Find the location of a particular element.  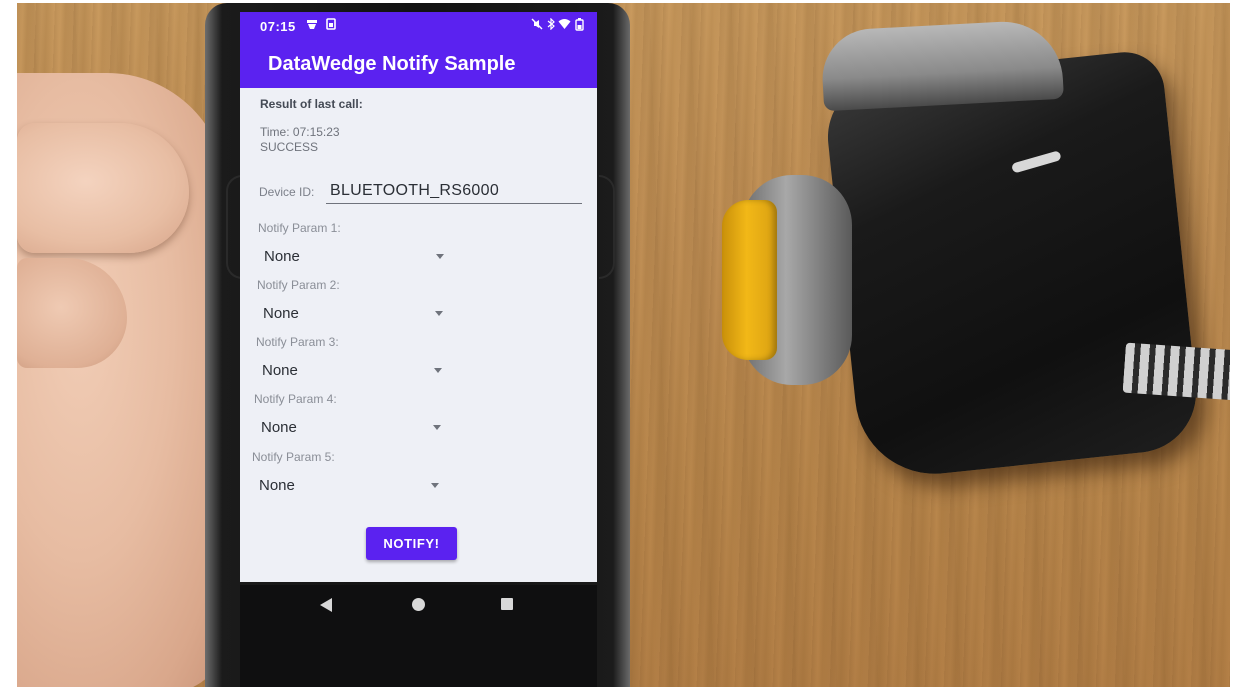

bluetooth-icon is located at coordinates (551, 25).